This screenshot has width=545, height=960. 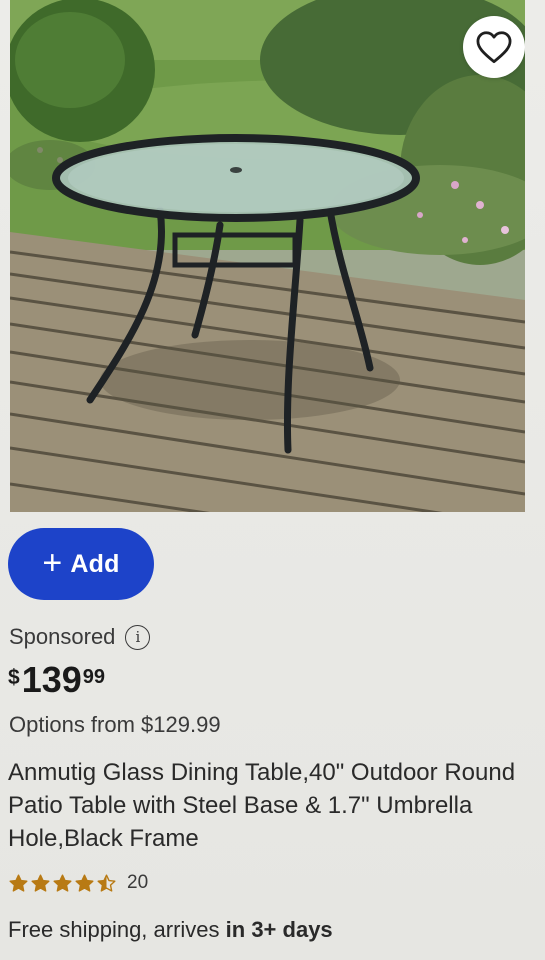 I want to click on price-currency: $, so click(x=14, y=677).